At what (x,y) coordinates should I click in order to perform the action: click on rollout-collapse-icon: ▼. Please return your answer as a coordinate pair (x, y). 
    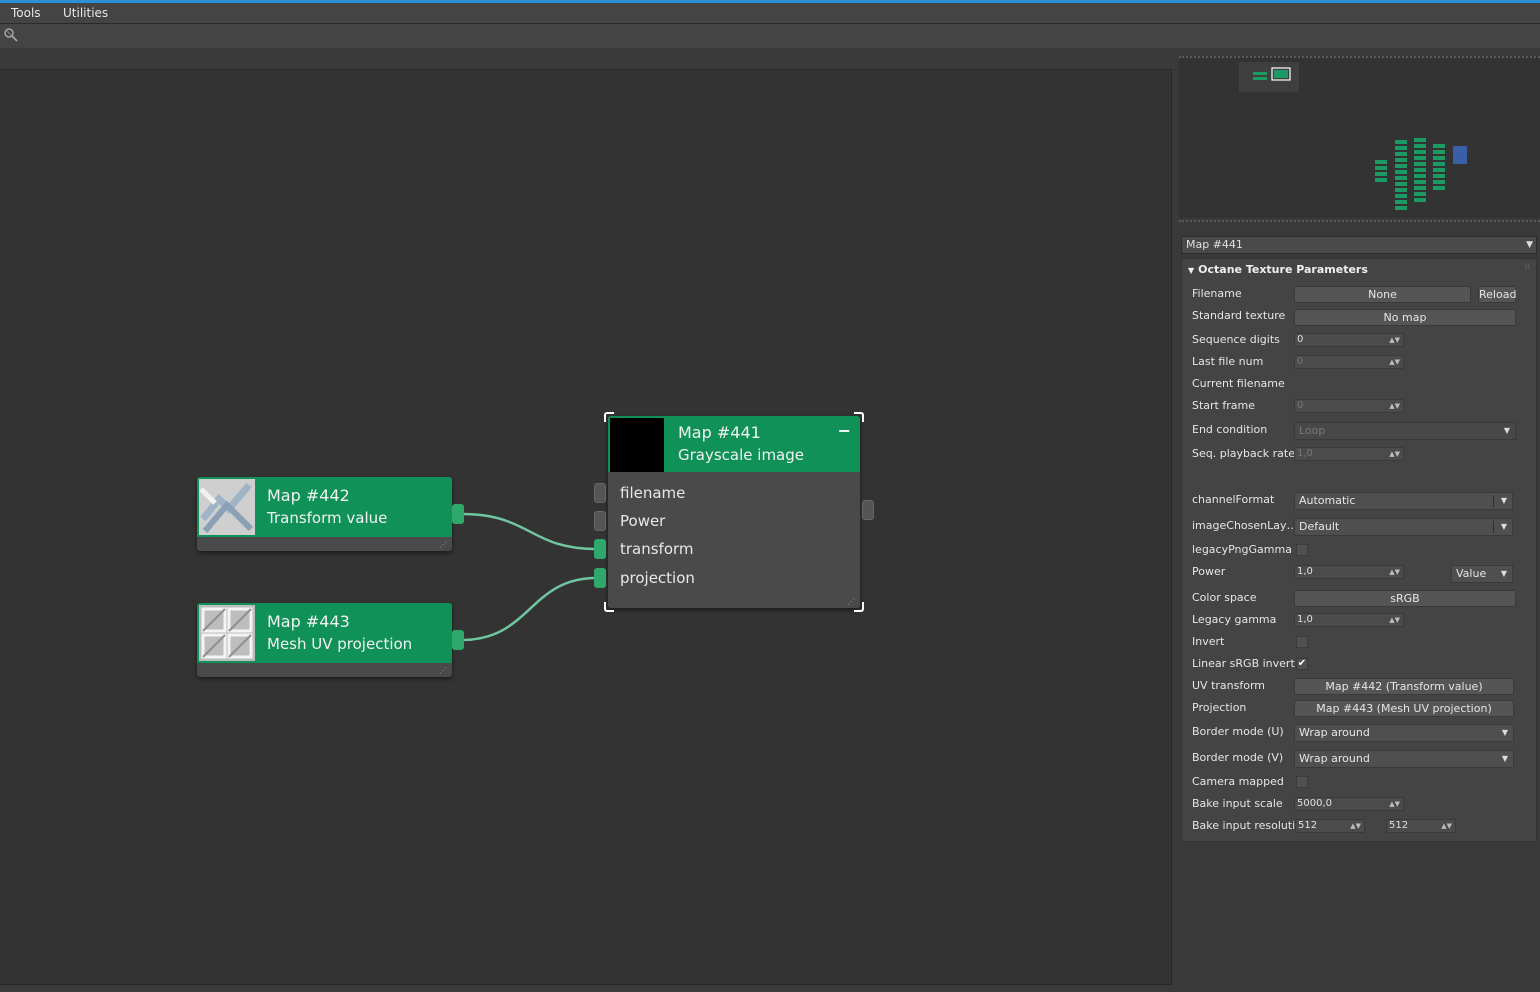
    Looking at the image, I should click on (1191, 270).